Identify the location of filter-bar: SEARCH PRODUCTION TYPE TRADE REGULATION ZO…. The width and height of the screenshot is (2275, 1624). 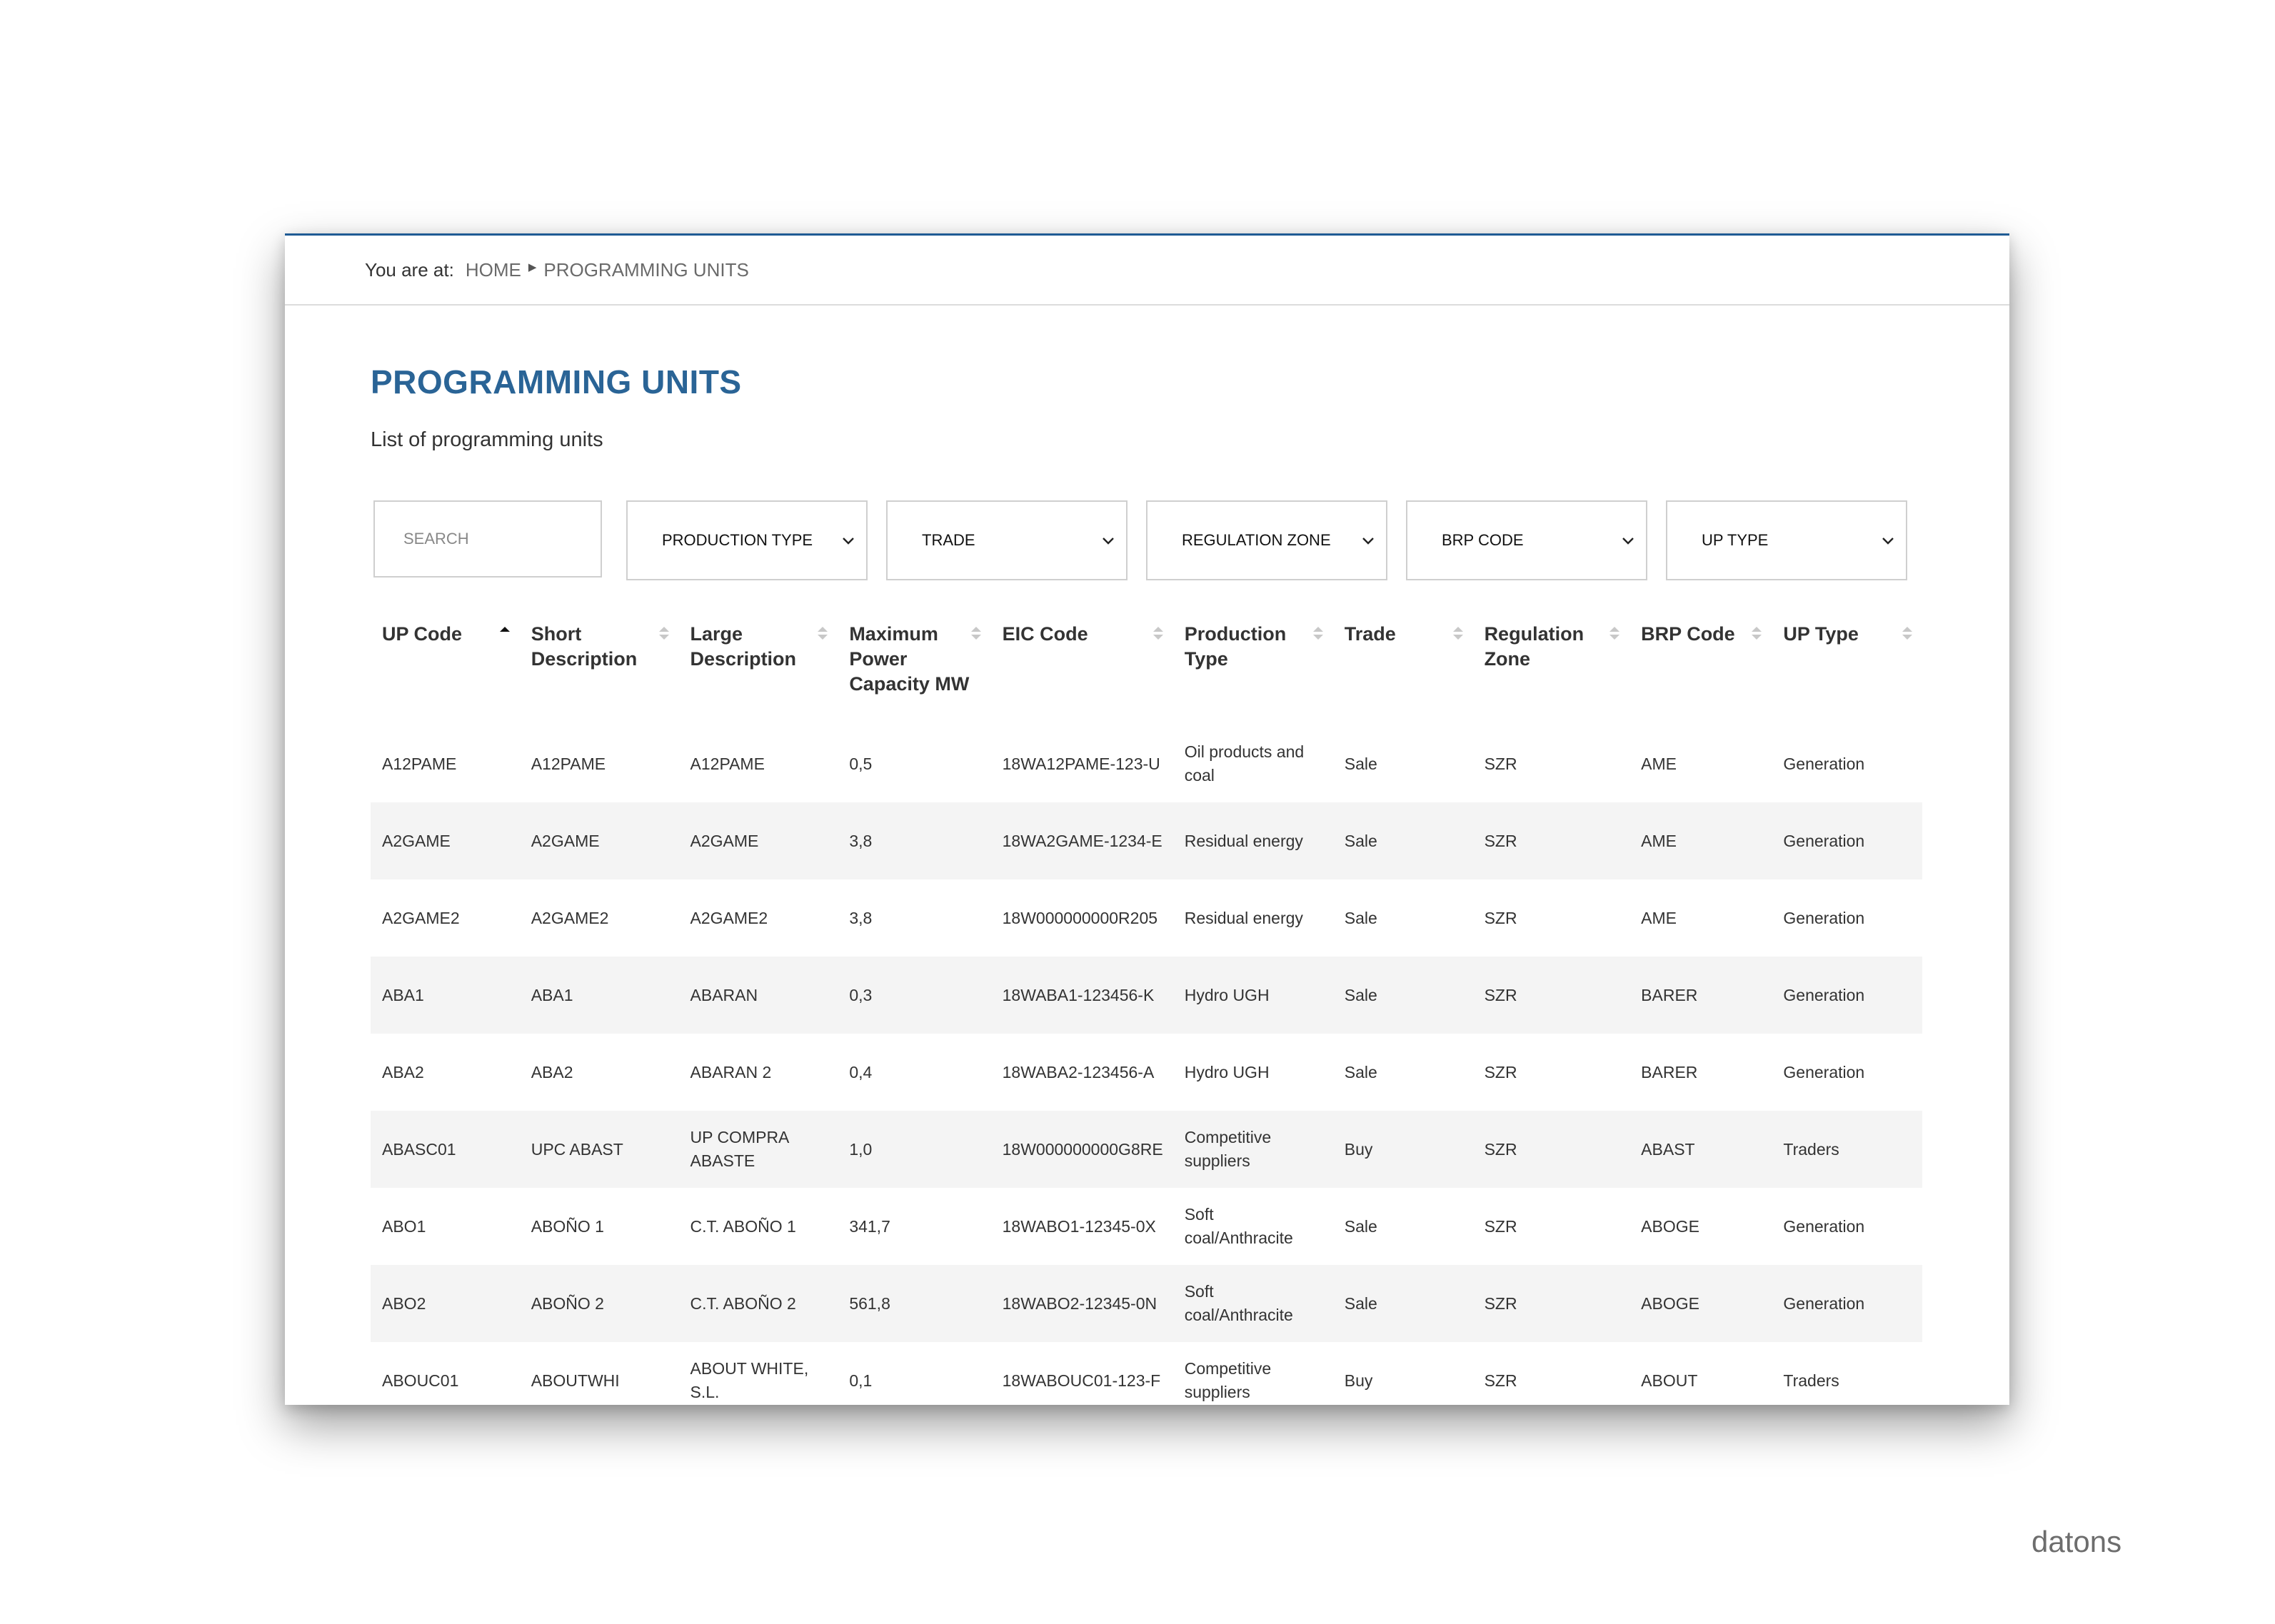
(1191, 540).